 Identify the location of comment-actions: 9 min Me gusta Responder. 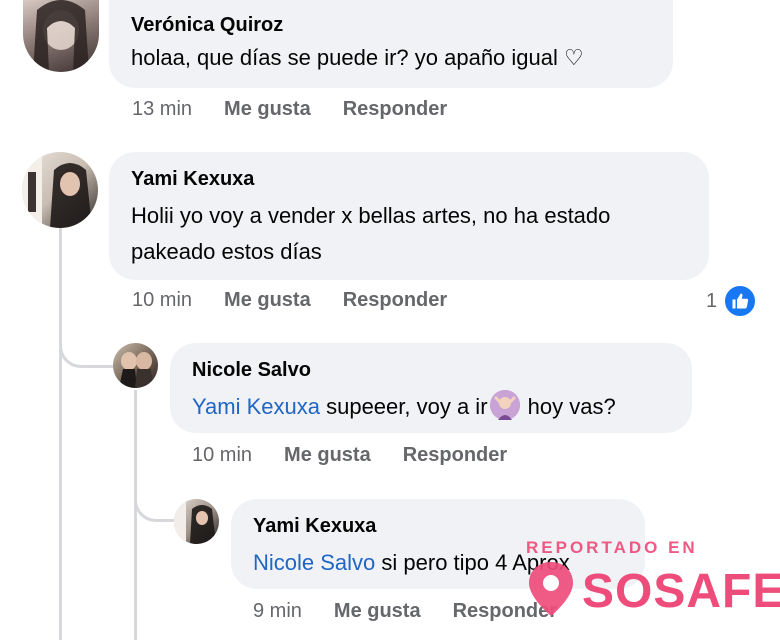
(405, 611).